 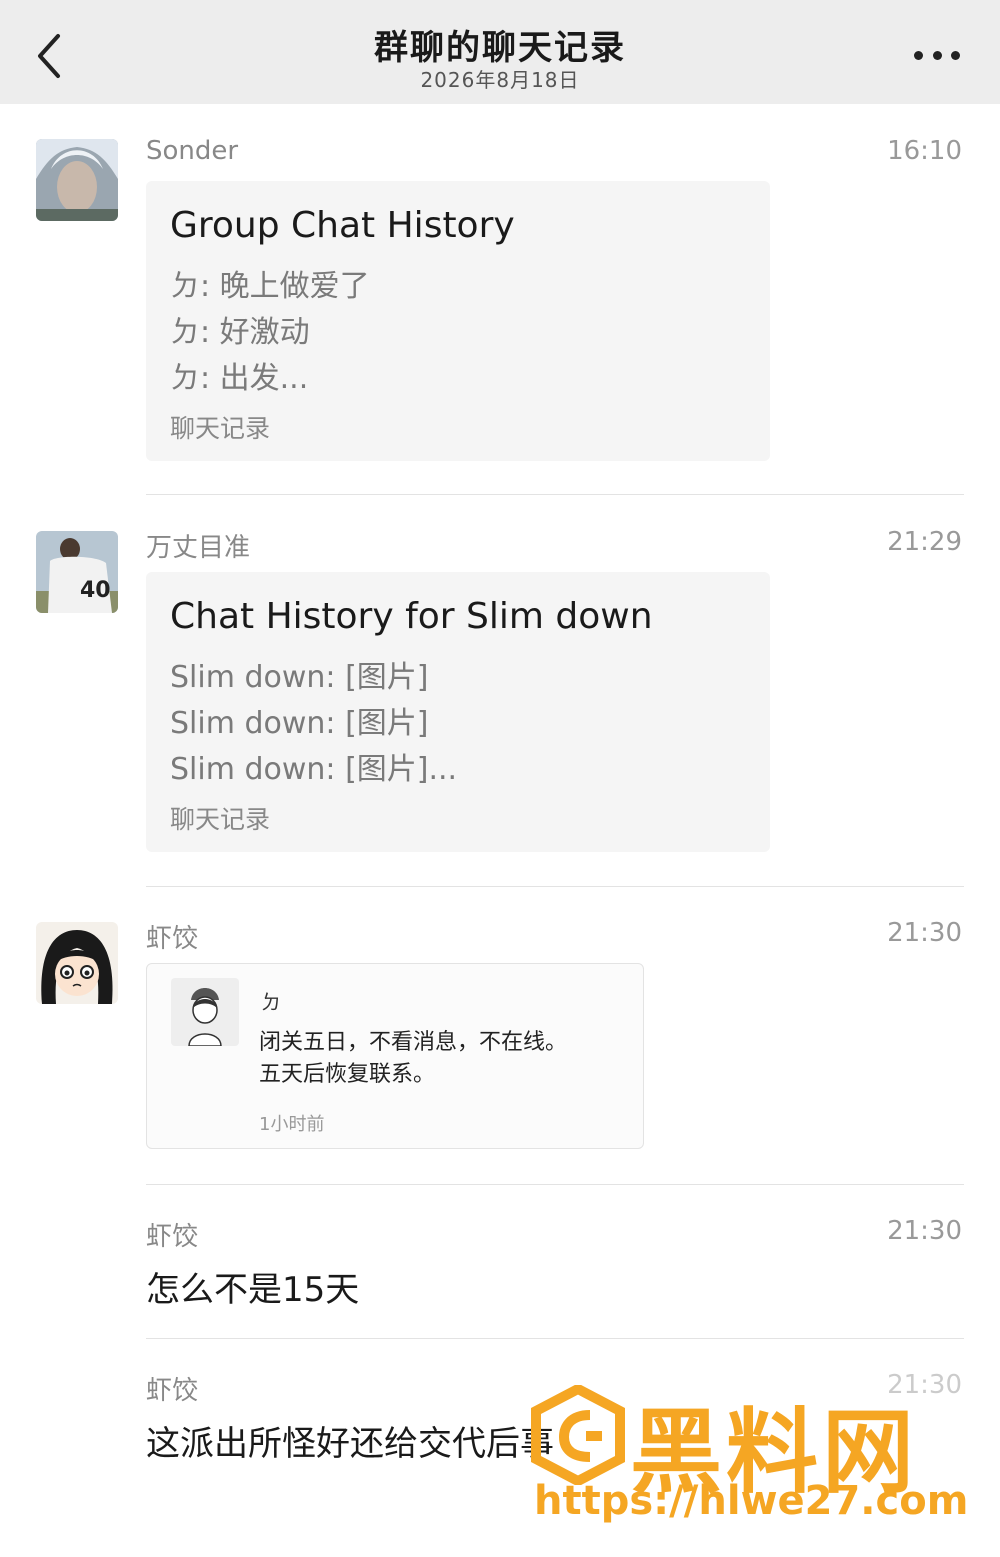 I want to click on message-text: 怎么不是15天, so click(x=253, y=1290).